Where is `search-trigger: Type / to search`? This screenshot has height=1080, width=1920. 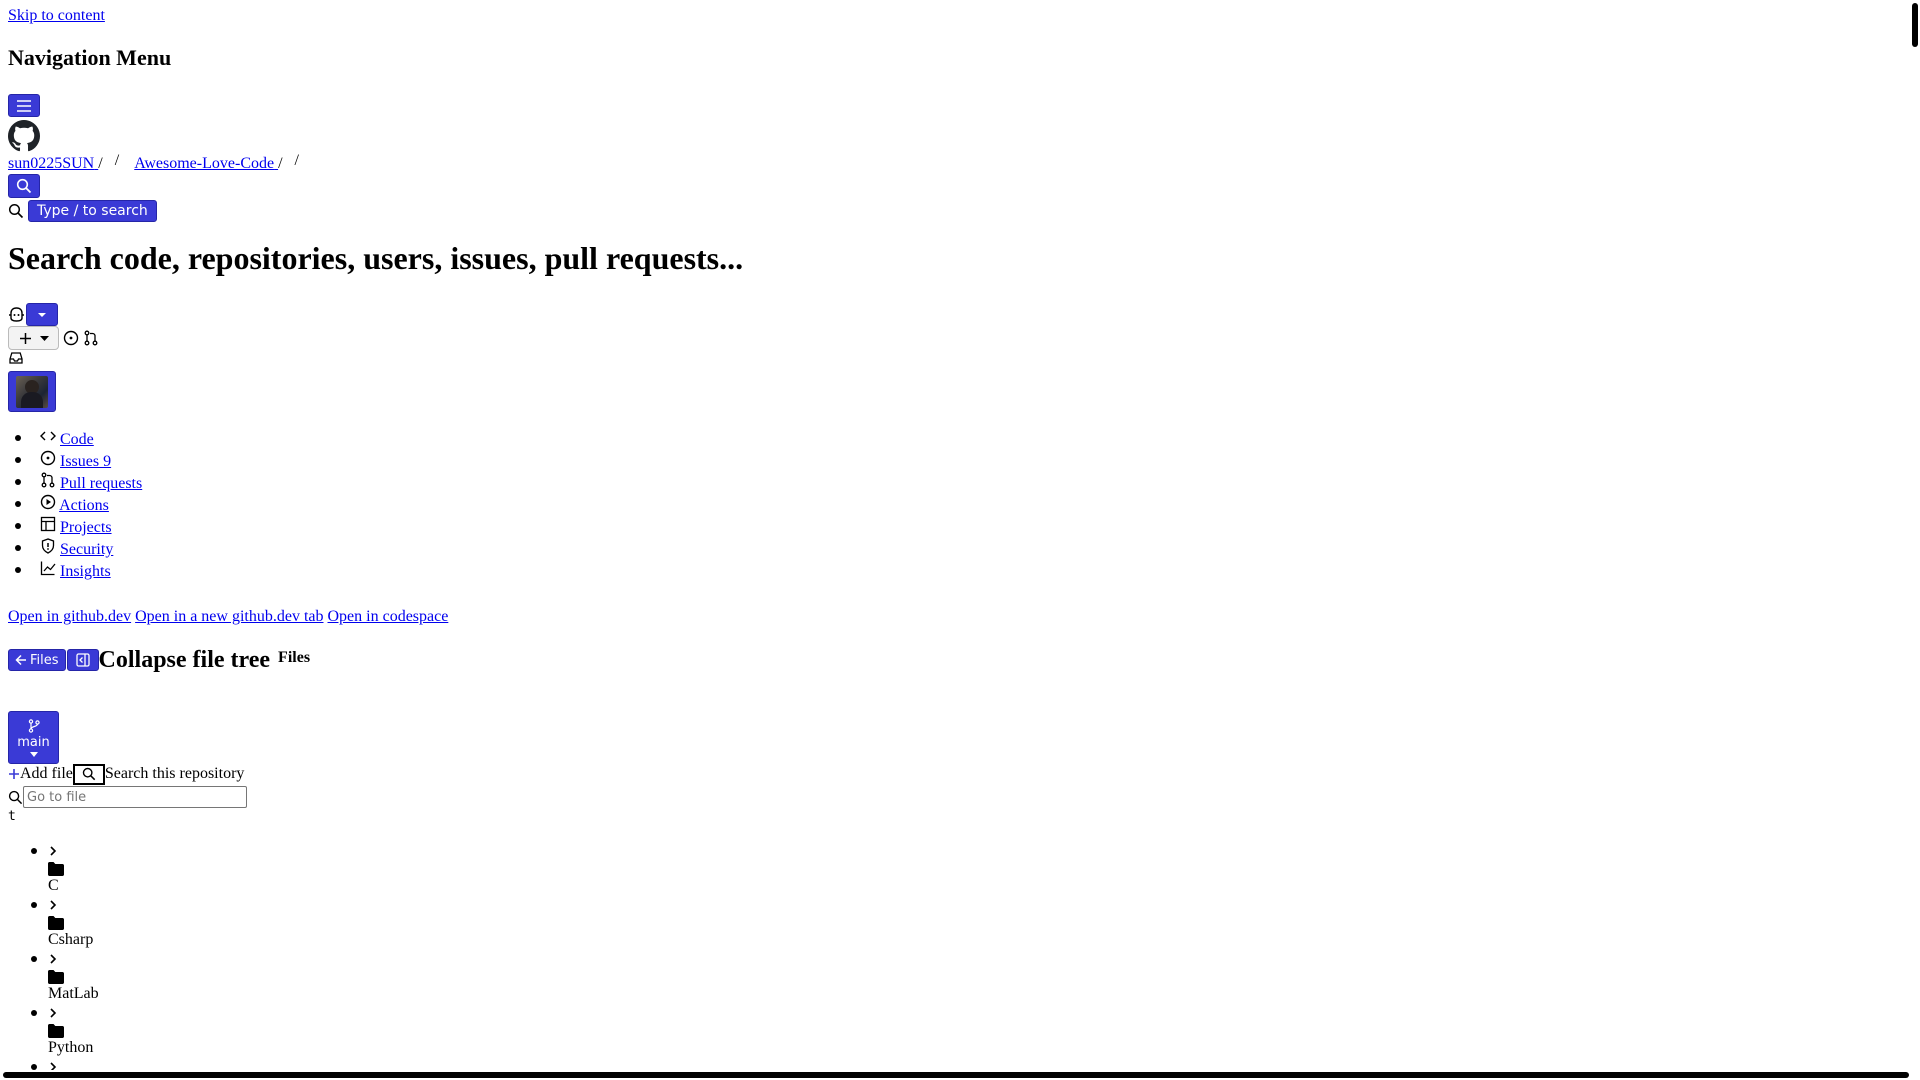
search-trigger: Type / to search is located at coordinates (82, 211).